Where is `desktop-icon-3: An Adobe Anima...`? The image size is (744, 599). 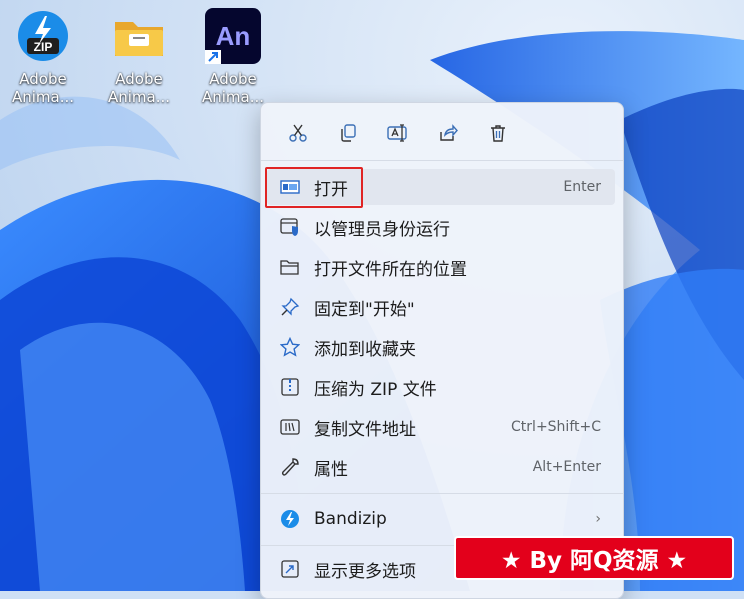
desktop-icon-3: An Adobe Anima... is located at coordinates (233, 57).